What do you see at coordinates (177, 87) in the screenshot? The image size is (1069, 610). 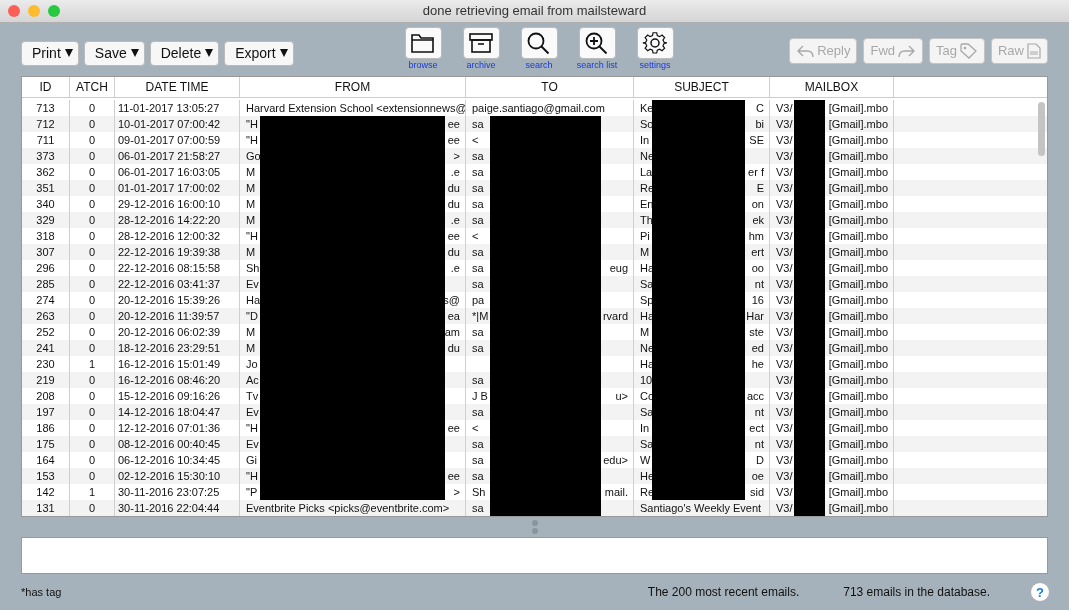 I see `column-header: DATE TIME` at bounding box center [177, 87].